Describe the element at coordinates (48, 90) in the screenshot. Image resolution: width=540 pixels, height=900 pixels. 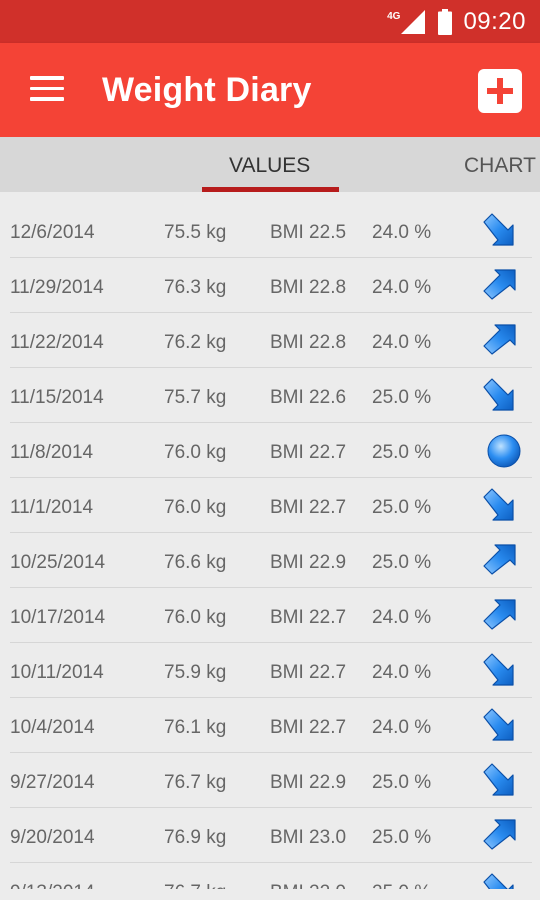
I see `menu-icon` at that location.